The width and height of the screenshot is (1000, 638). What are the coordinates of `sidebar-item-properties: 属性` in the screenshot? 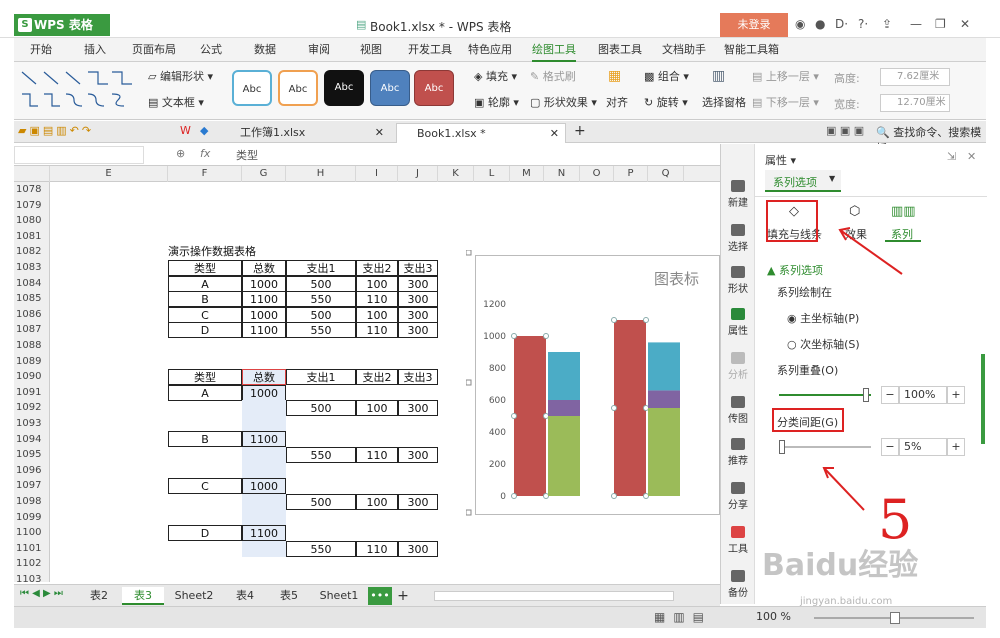 It's located at (738, 322).